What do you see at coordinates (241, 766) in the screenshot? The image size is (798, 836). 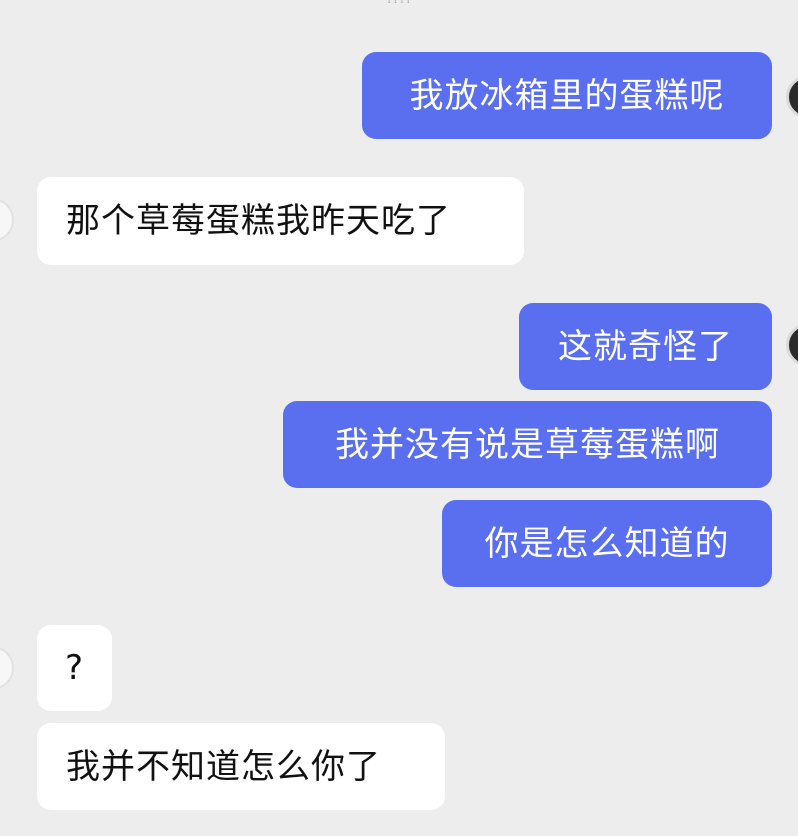 I see `message-bubble-received: 我并不知道怎么你了` at bounding box center [241, 766].